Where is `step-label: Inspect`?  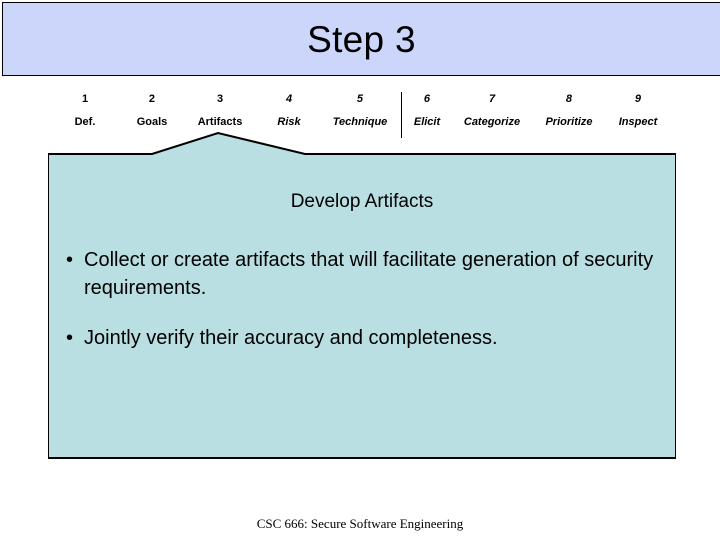 step-label: Inspect is located at coordinates (638, 122).